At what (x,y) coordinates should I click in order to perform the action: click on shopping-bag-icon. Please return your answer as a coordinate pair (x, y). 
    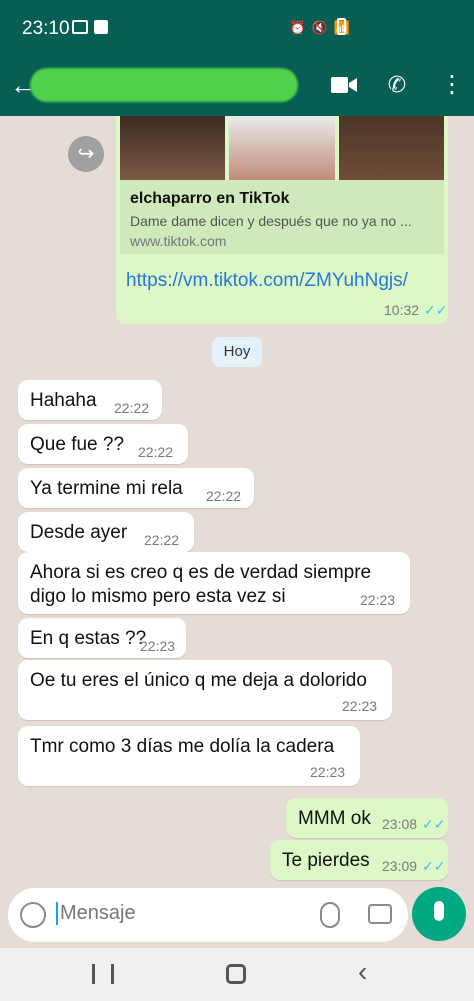
    Looking at the image, I should click on (101, 27).